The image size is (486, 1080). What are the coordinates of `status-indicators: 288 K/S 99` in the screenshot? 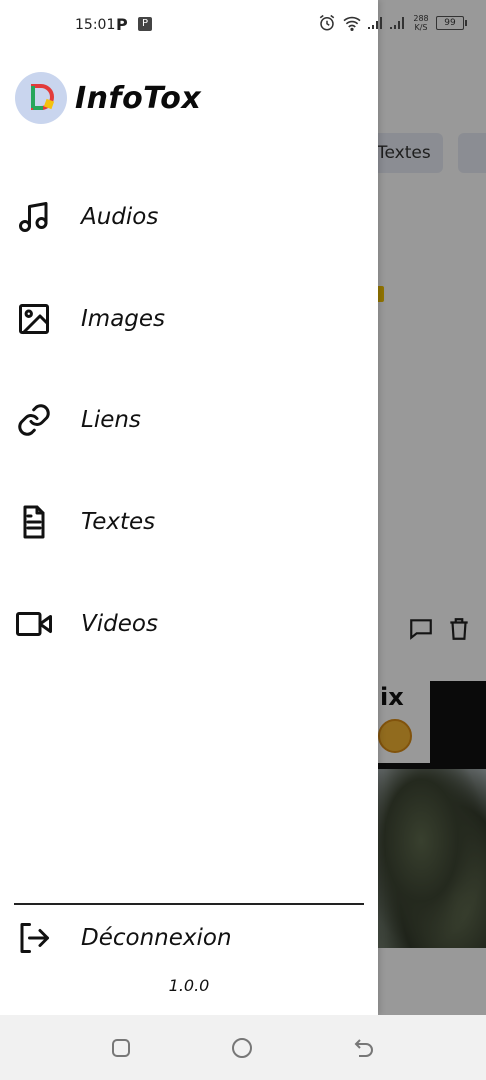 It's located at (392, 23).